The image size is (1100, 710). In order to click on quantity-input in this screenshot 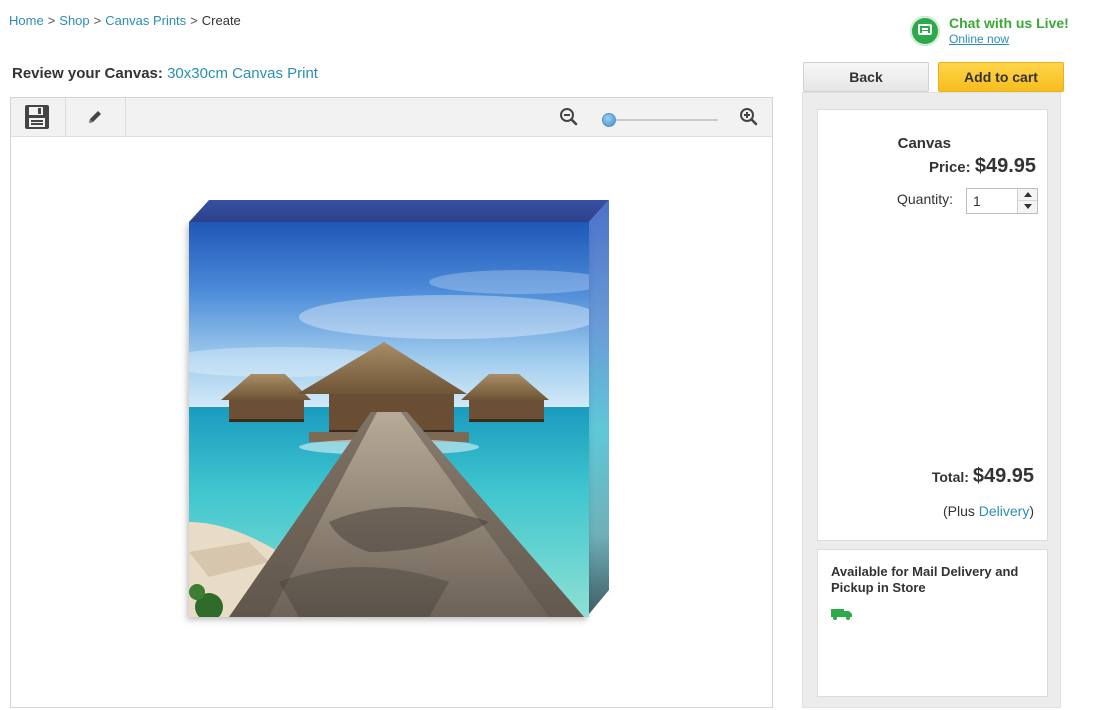, I will do `click(994, 201)`.